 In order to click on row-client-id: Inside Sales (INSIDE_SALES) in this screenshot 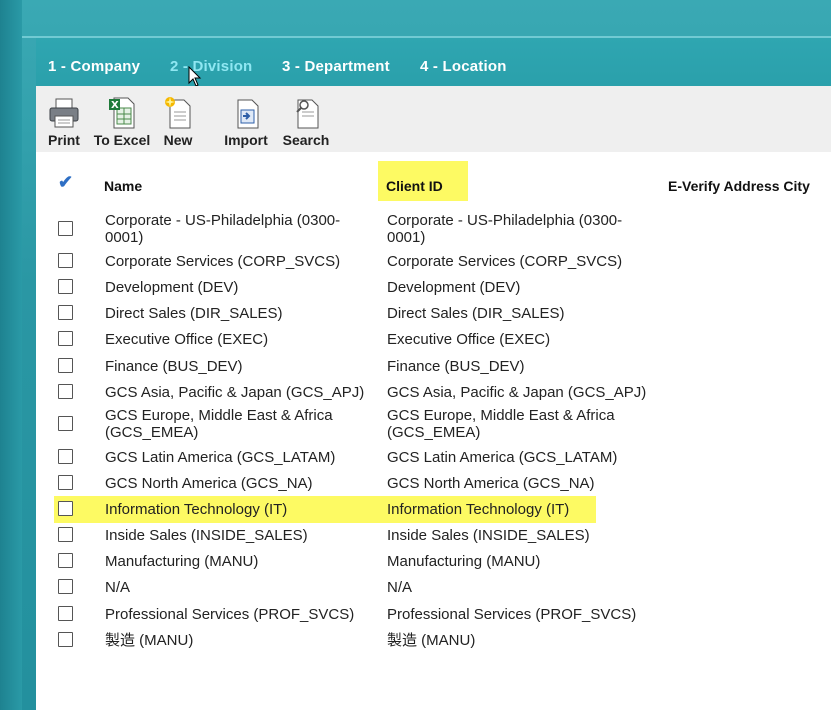, I will do `click(488, 535)`.